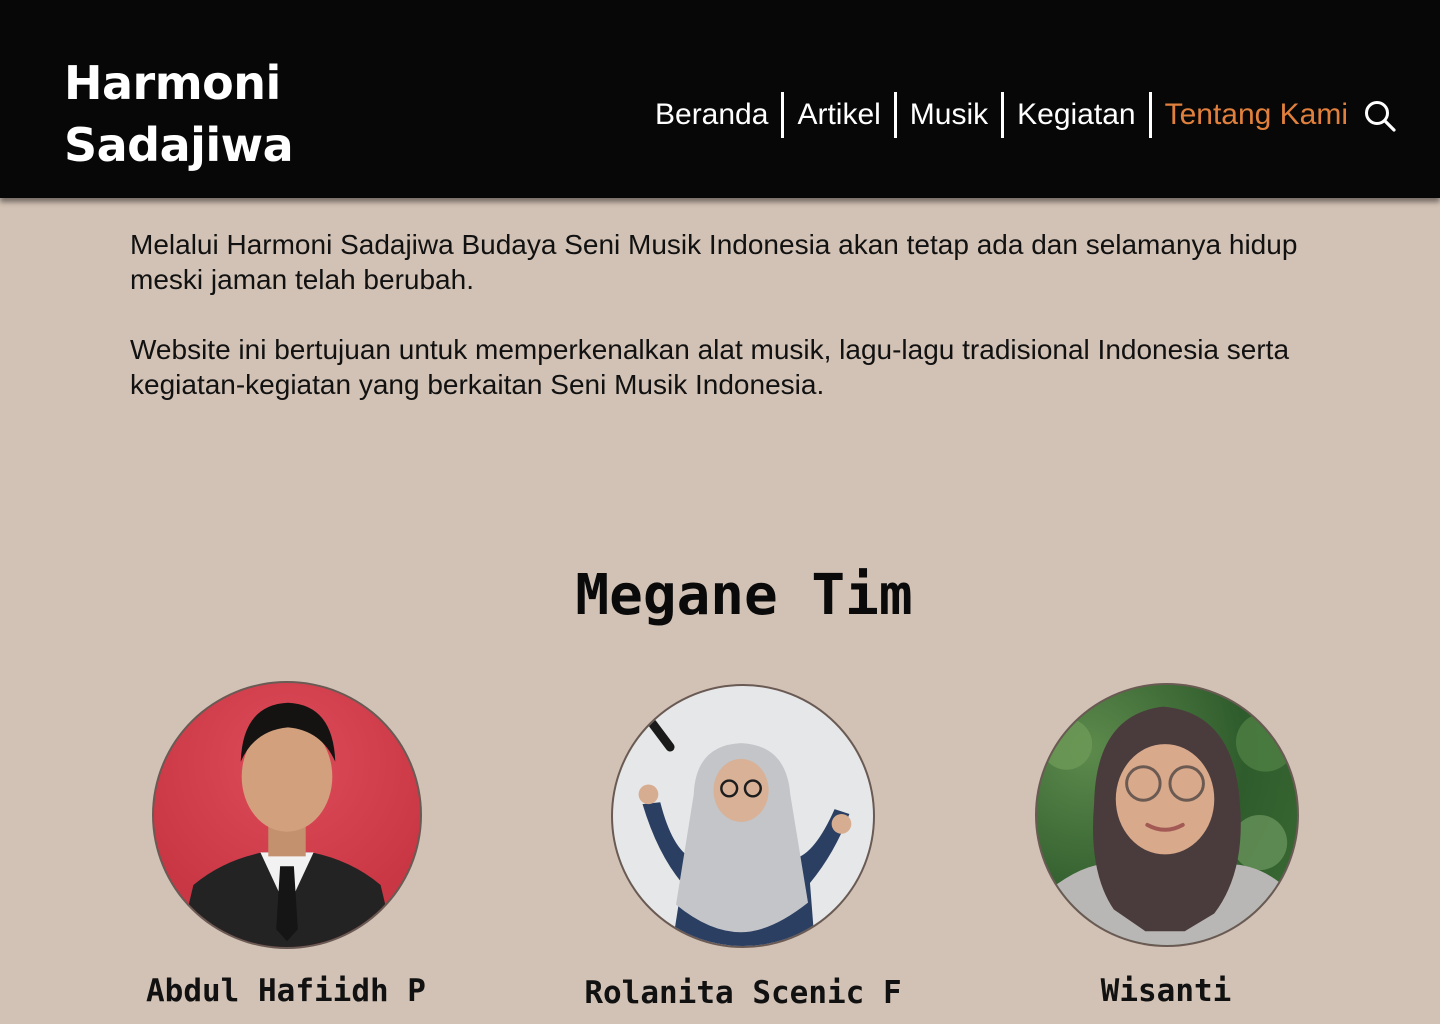  I want to click on nav-item-beranda: Beranda, so click(711, 115).